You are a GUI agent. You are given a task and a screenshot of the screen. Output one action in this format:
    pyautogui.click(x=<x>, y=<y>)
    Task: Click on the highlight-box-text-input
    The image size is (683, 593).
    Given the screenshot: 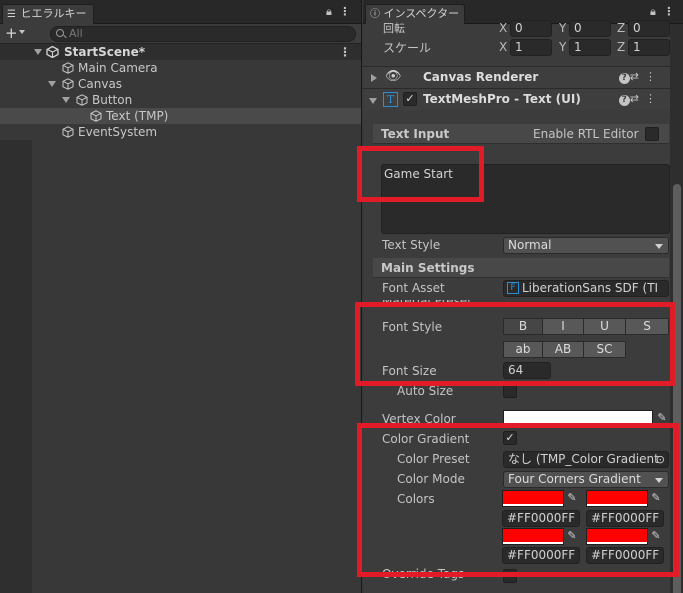 What is the action you would take?
    pyautogui.click(x=420, y=174)
    